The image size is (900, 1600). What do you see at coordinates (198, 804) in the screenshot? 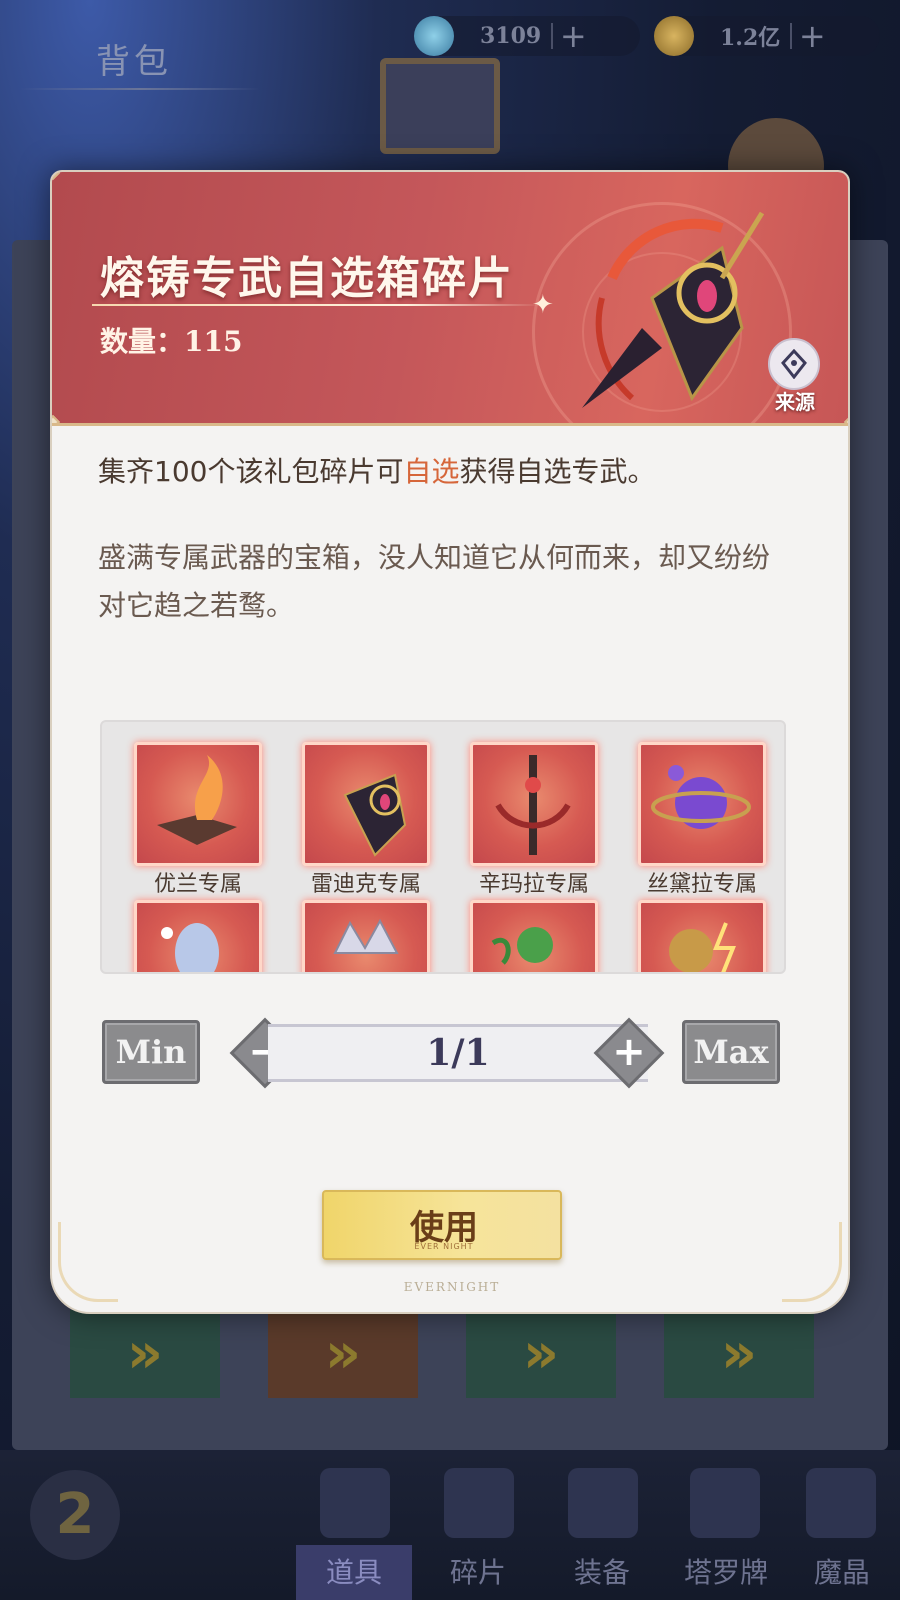
I see `flaming-book-icon` at bounding box center [198, 804].